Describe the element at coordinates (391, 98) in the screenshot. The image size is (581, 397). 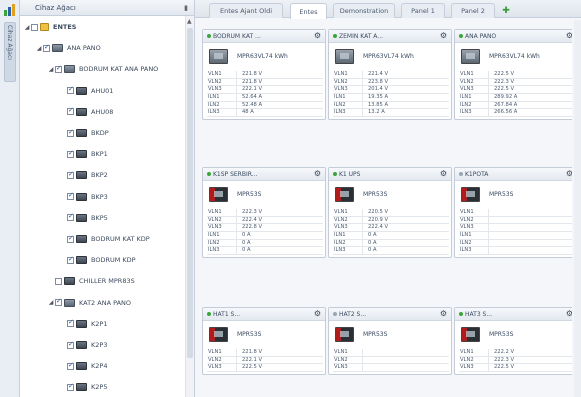
I see `measurement-row: ILN1 19.35 A` at that location.